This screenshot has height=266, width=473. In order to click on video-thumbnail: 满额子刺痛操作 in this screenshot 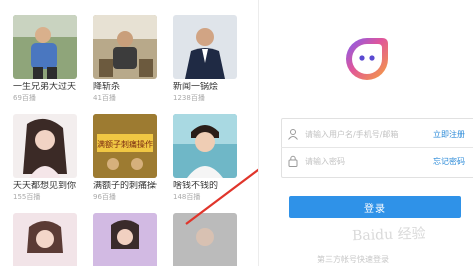, I will do `click(125, 146)`.